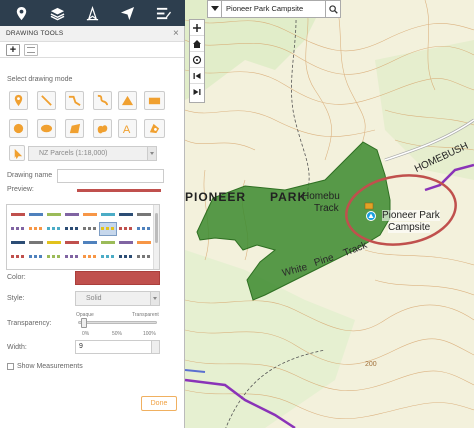 The image size is (474, 428). I want to click on map-label-pioneer: PIONEER, so click(216, 197).